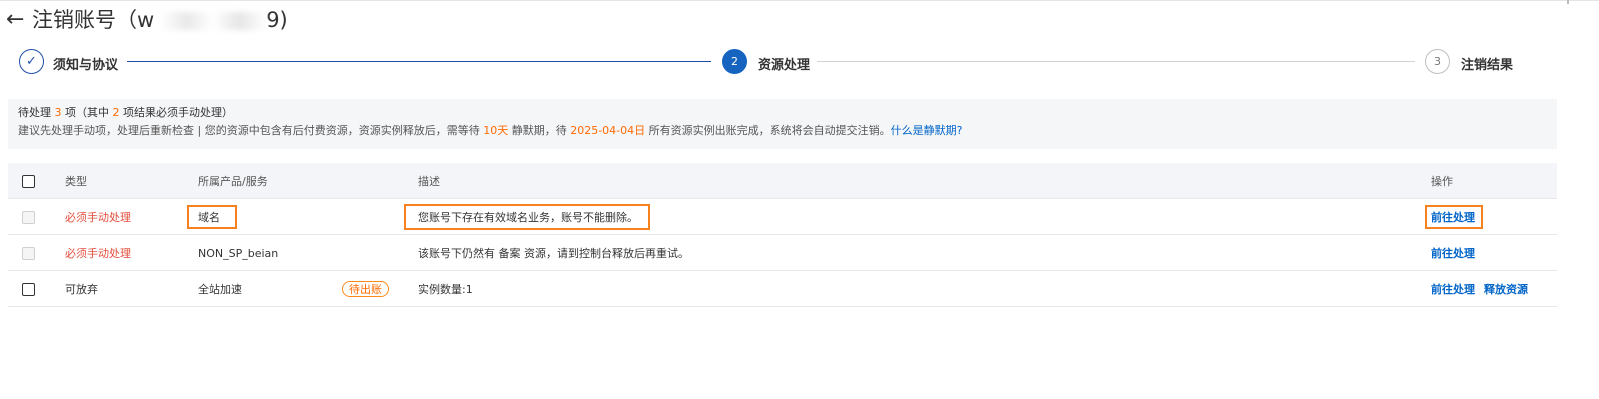  Describe the element at coordinates (445, 289) in the screenshot. I see `row-desc: 实例数量:1` at that location.